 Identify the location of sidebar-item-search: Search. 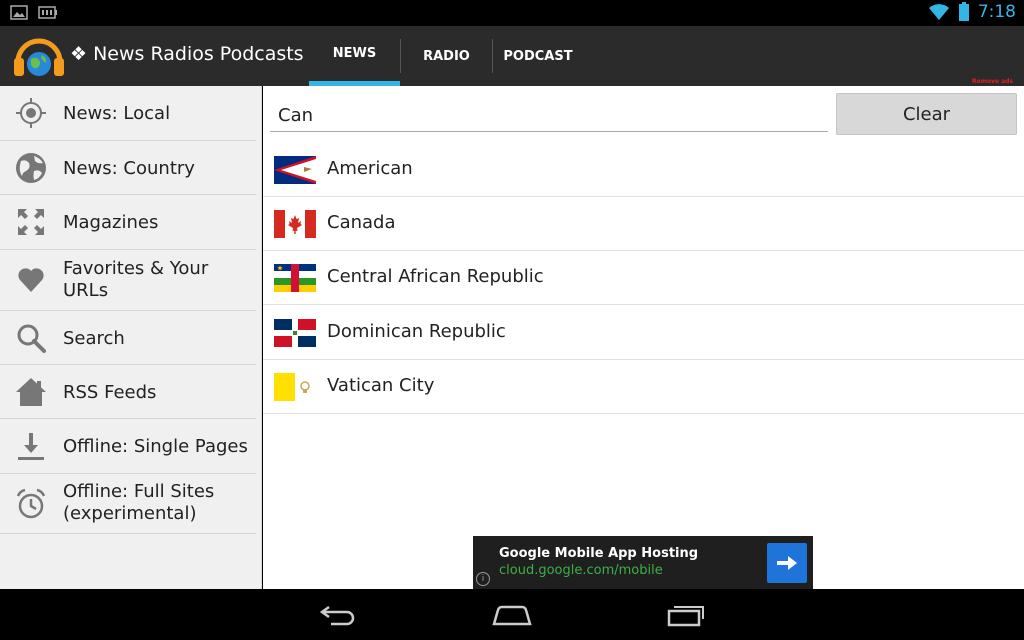
(128, 338).